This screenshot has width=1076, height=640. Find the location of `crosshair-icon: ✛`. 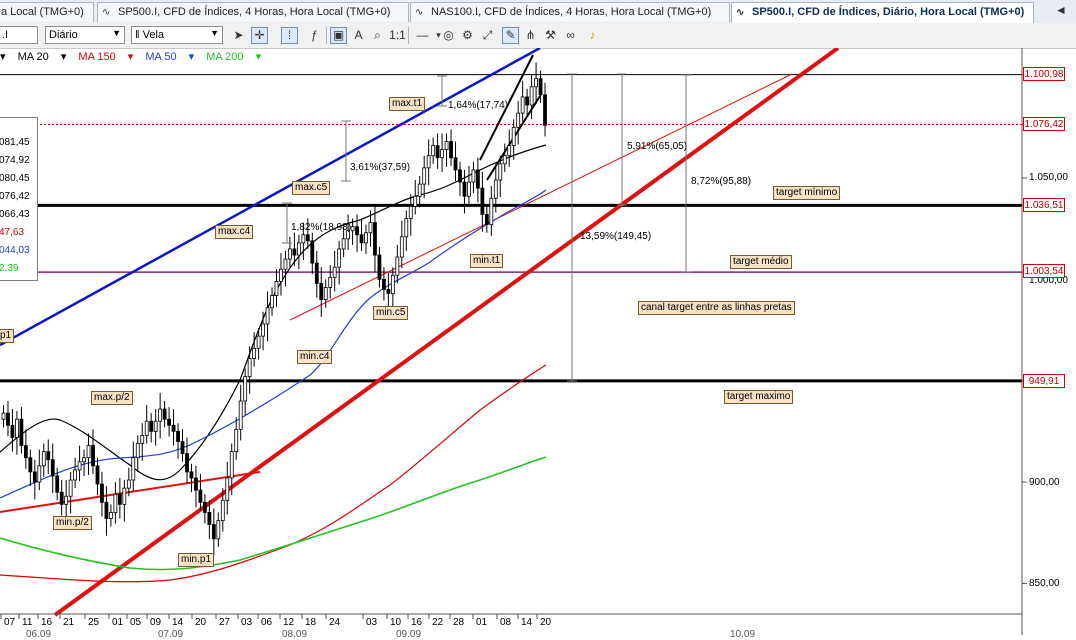

crosshair-icon: ✛ is located at coordinates (259, 35).